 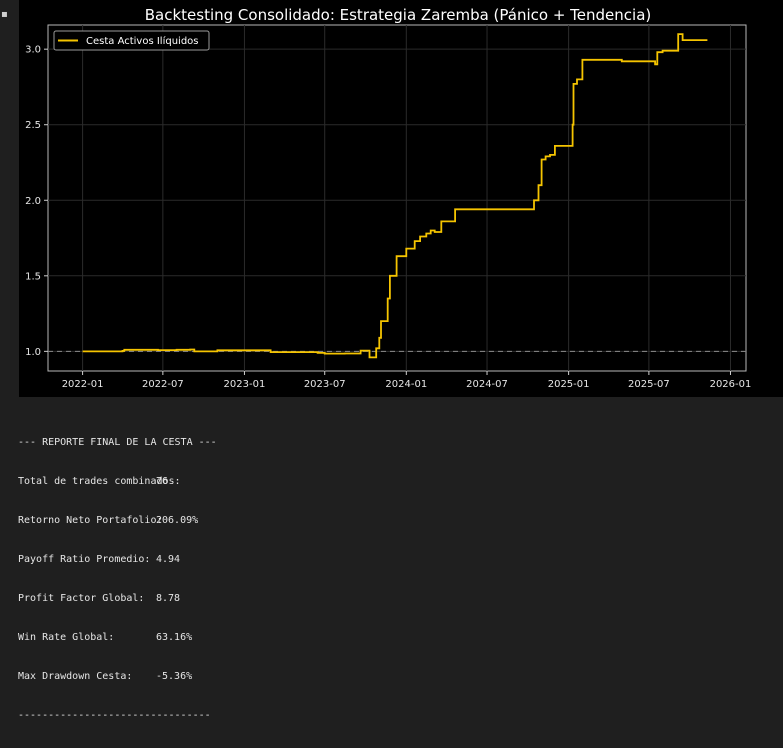 What do you see at coordinates (33, 201) in the screenshot?
I see `y-tick-label: 2.0` at bounding box center [33, 201].